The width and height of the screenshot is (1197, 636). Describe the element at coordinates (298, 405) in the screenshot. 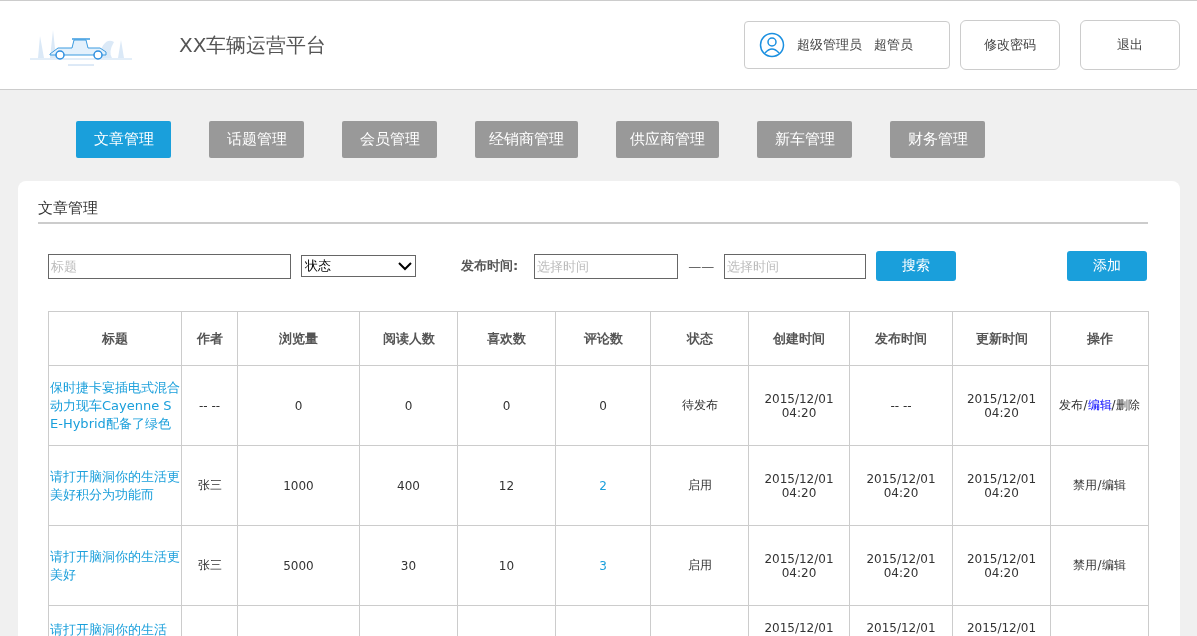

I see `views-count: 0` at that location.